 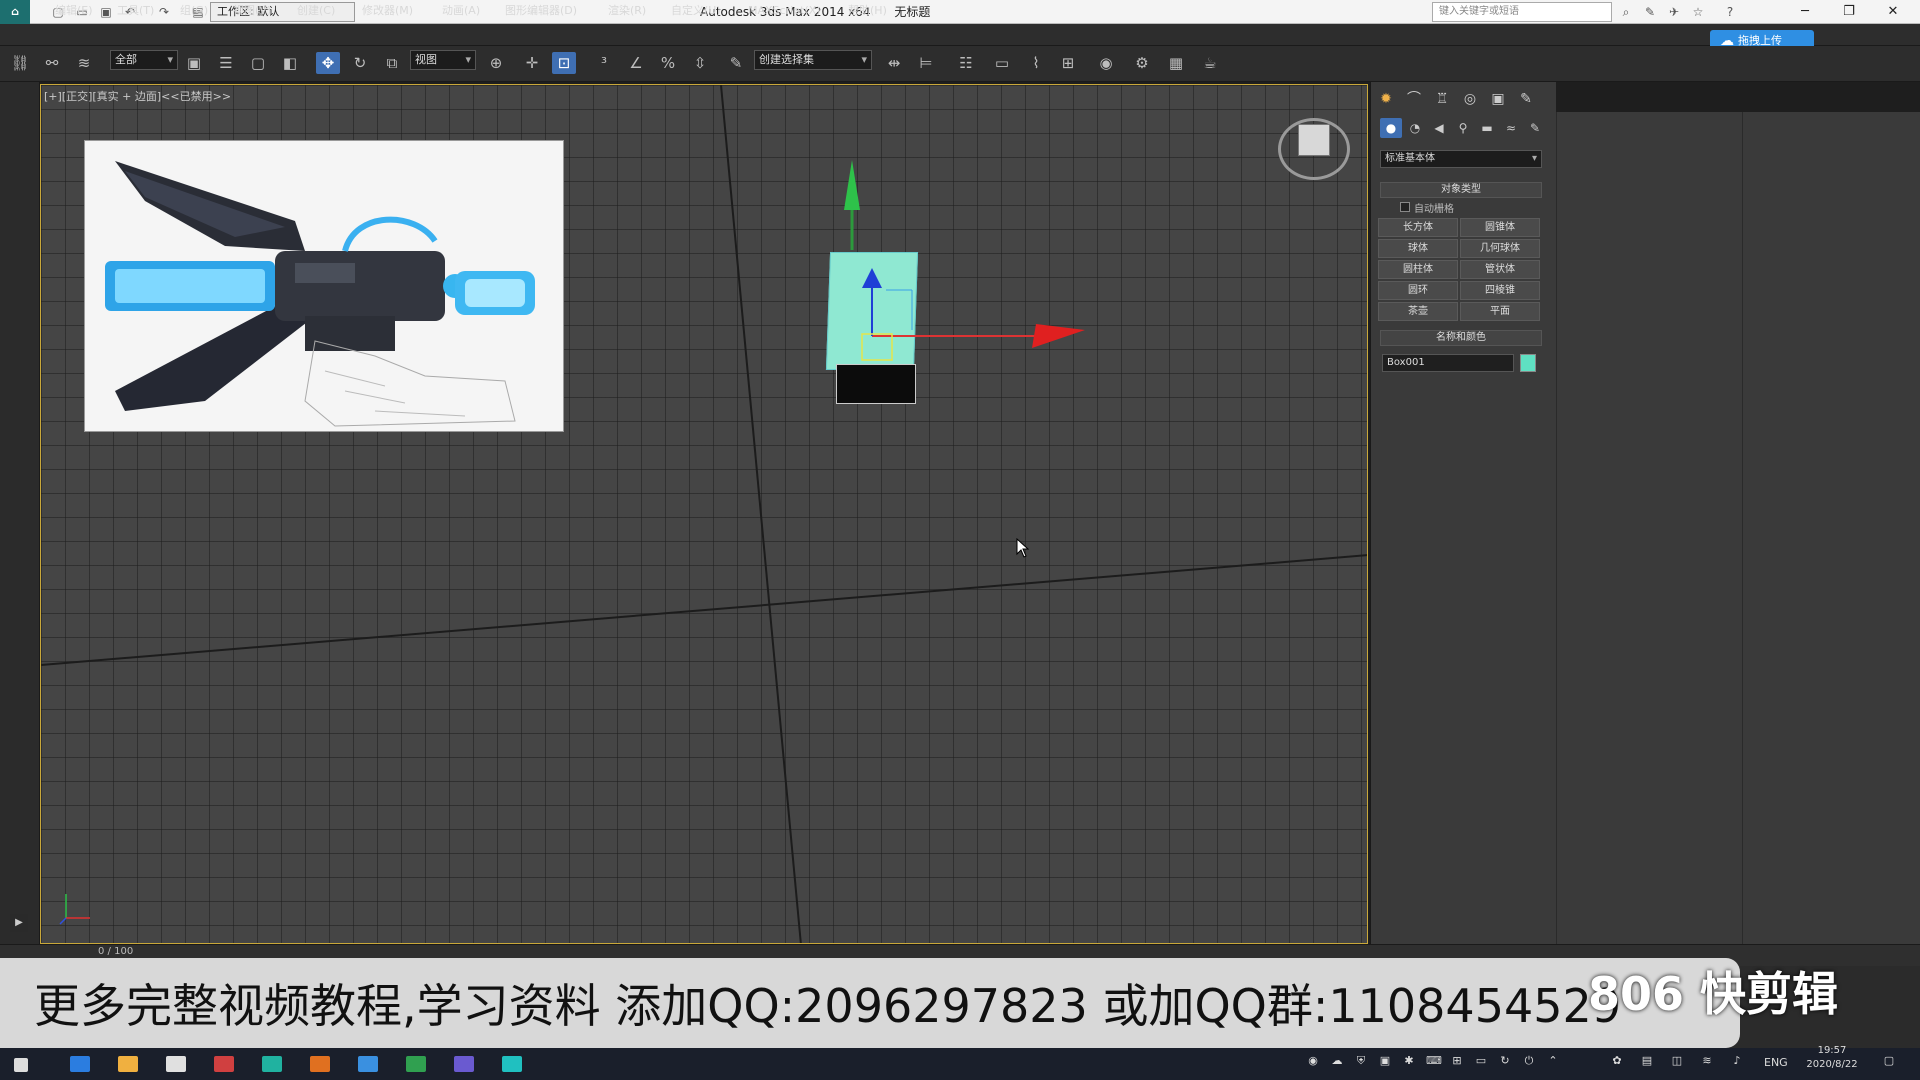 I want to click on play-animation-icon: ▶, so click(x=19, y=923).